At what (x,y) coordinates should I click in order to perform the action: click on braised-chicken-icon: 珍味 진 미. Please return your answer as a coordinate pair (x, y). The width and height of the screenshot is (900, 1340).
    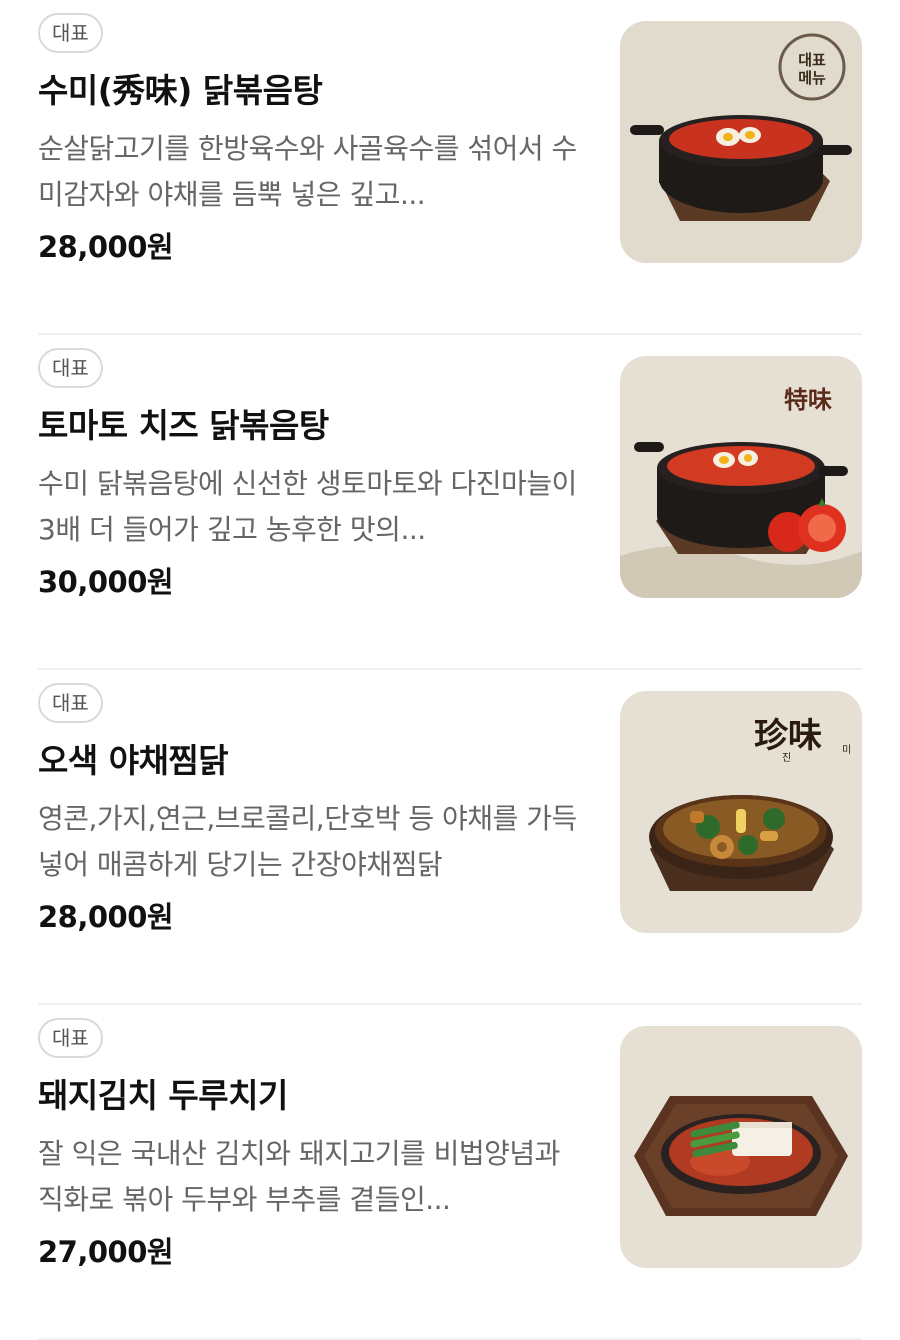
    Looking at the image, I should click on (741, 812).